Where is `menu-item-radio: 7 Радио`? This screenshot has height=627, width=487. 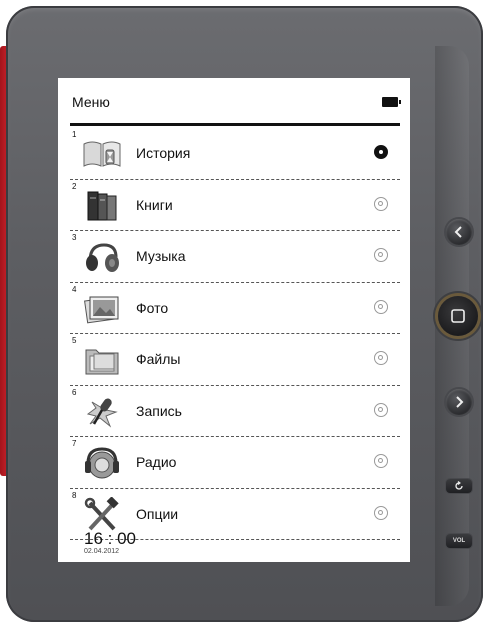
menu-item-radio: 7 Радио is located at coordinates (235, 463).